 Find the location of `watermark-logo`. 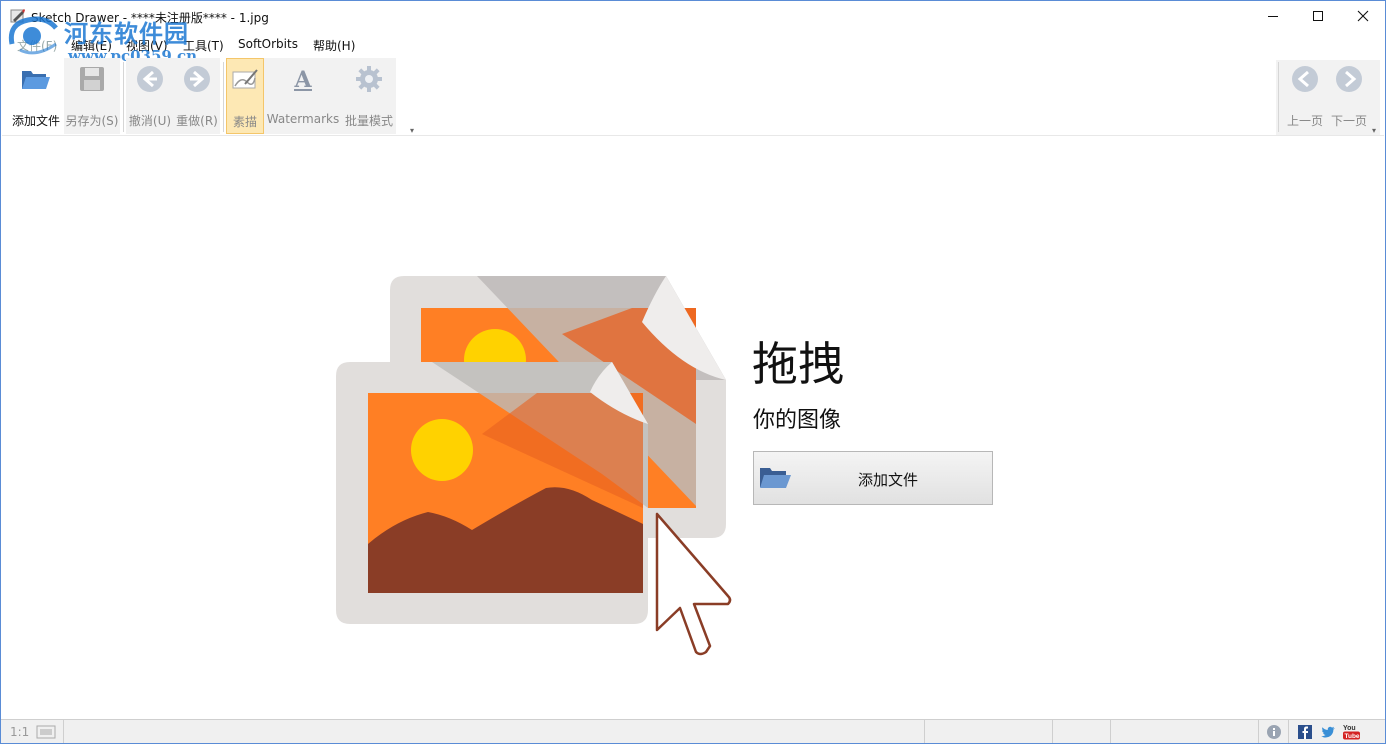

watermark-logo is located at coordinates (33, 35).